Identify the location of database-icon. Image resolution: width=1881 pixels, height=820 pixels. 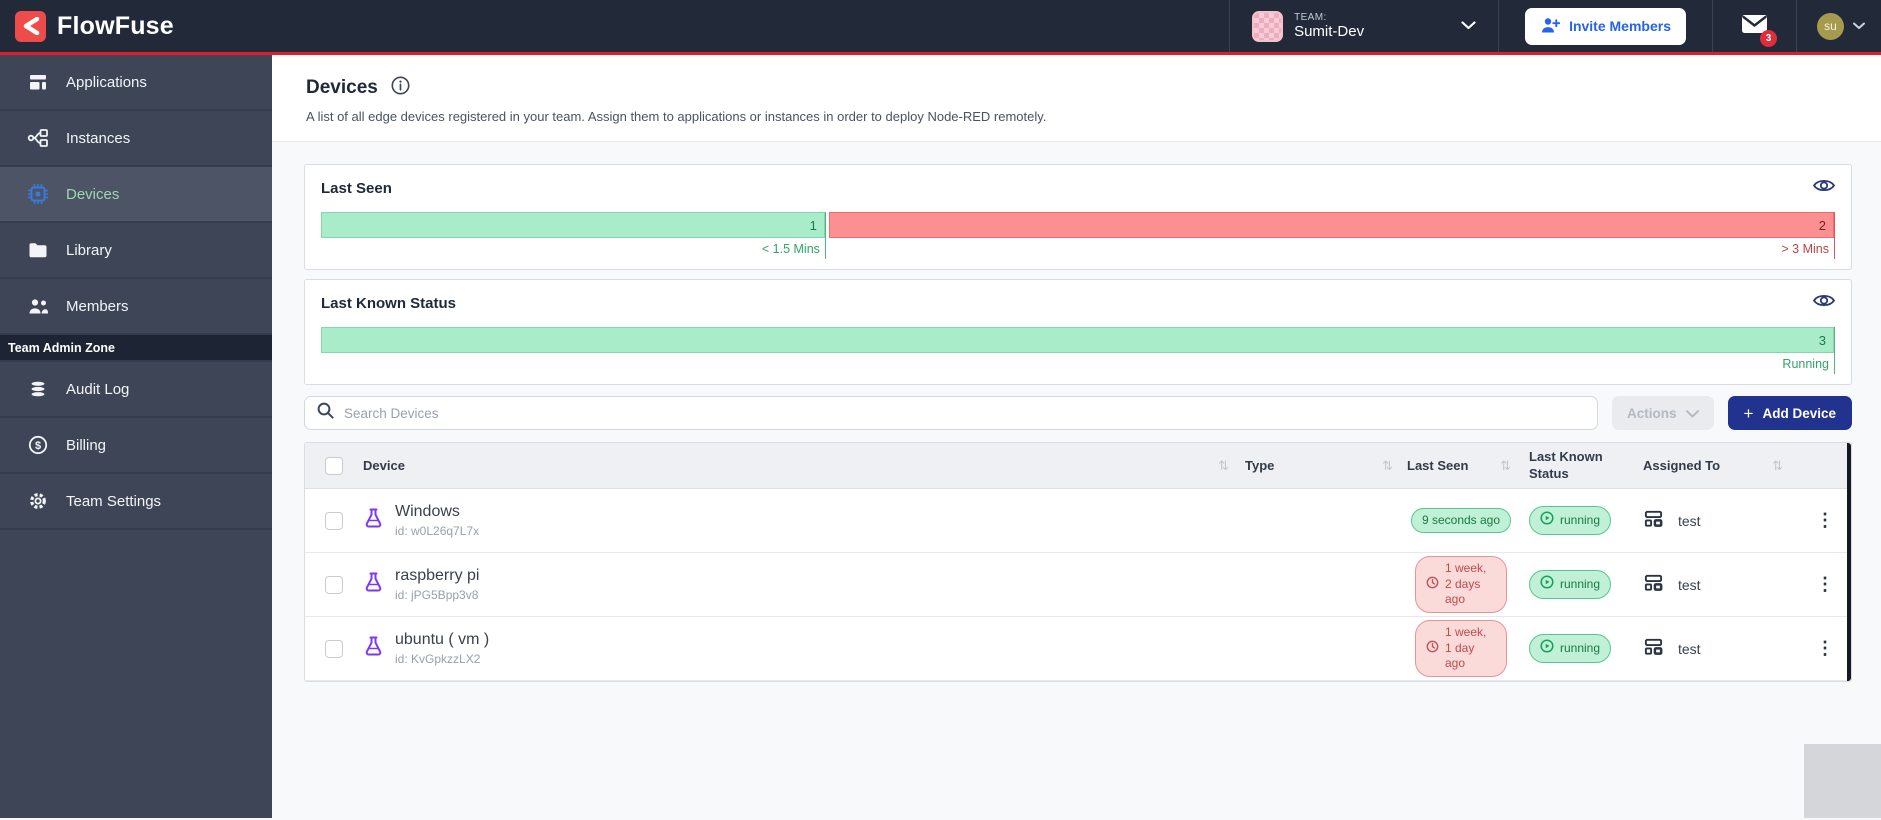
(38, 389).